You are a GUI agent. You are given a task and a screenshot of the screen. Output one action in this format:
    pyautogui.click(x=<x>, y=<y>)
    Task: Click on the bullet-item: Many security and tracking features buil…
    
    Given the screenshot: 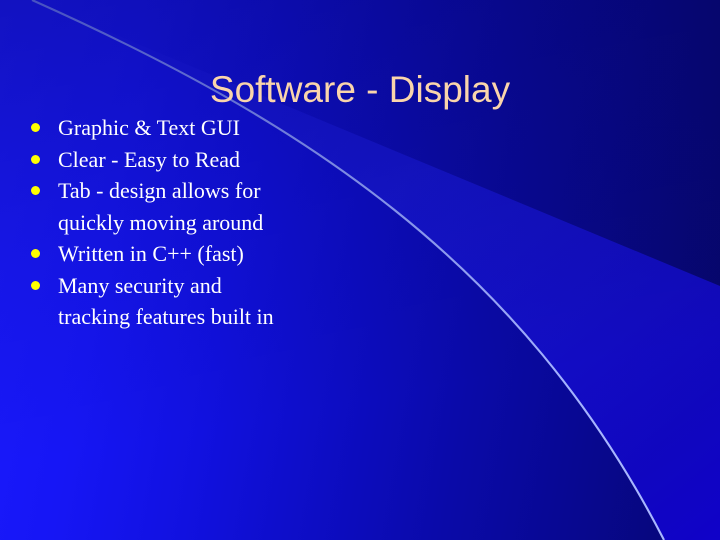 What is the action you would take?
    pyautogui.click(x=158, y=301)
    